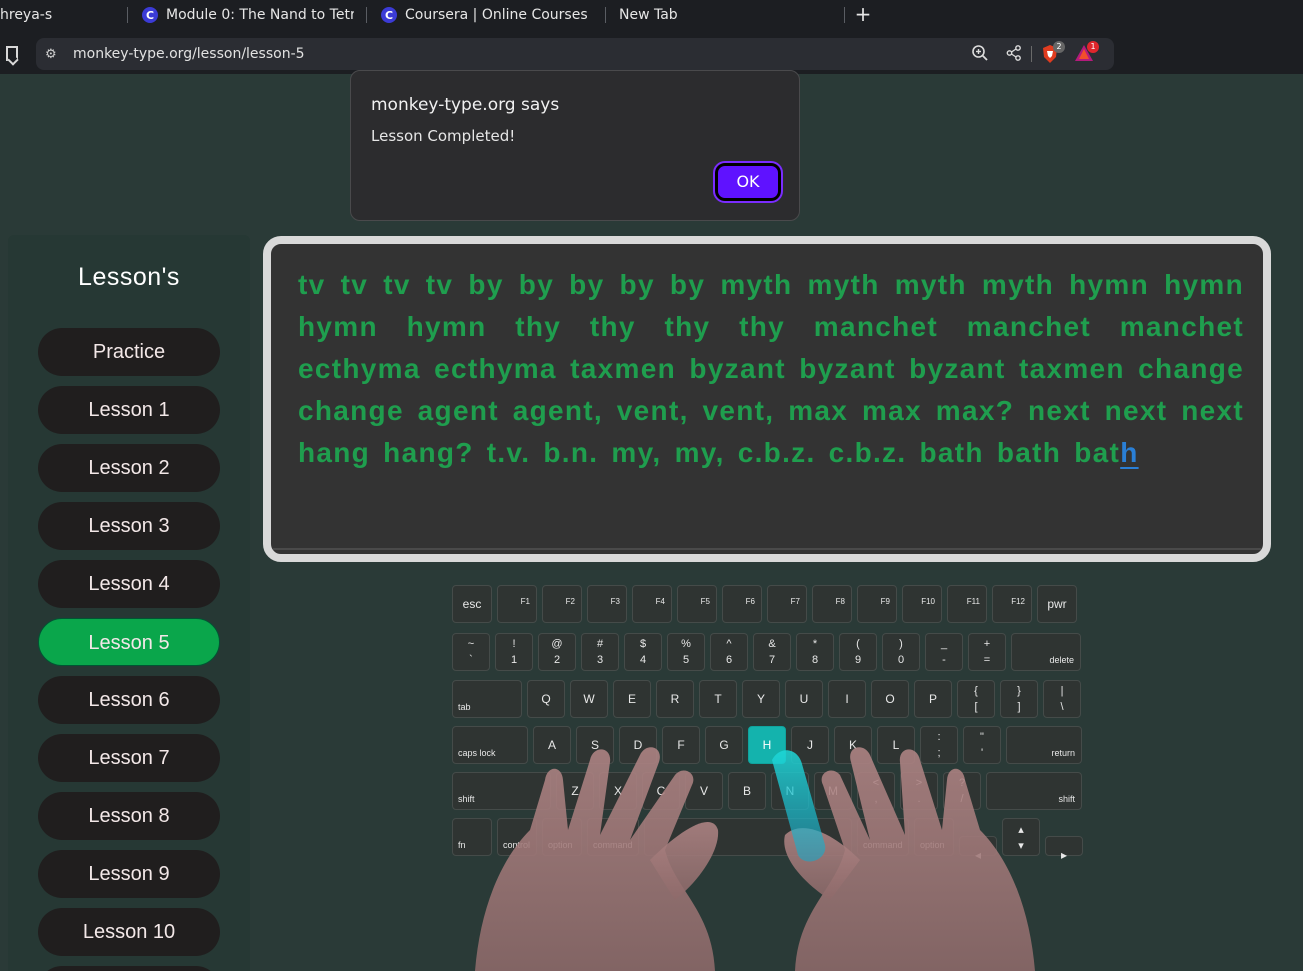 This screenshot has width=1303, height=971. I want to click on bookmark-icon, so click(12, 53).